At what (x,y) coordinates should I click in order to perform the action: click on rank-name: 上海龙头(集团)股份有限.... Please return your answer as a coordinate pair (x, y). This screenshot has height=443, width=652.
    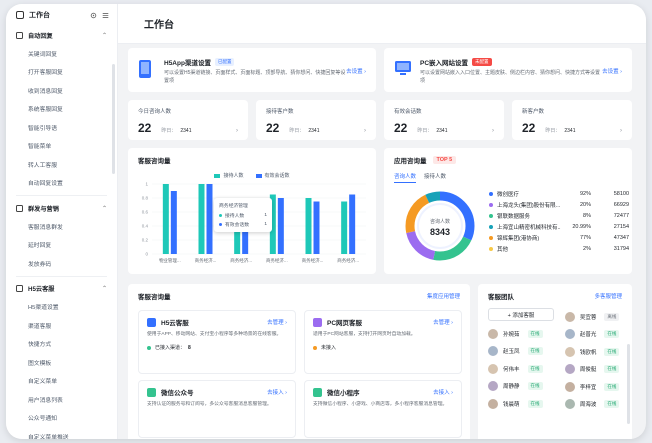
    Looking at the image, I should click on (529, 205).